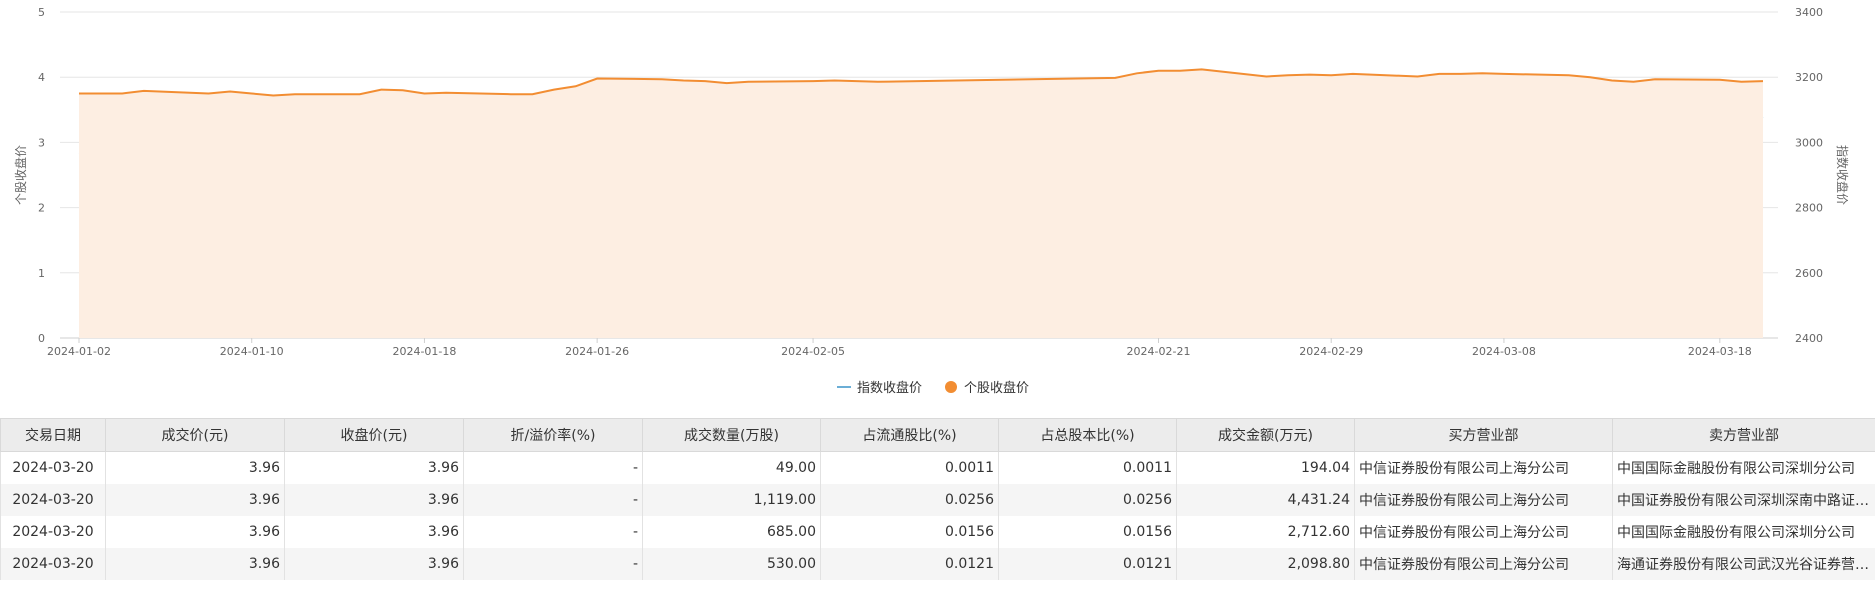 The height and width of the screenshot is (591, 1875). What do you see at coordinates (1809, 142) in the screenshot?
I see `right-axis-tick: 3000` at bounding box center [1809, 142].